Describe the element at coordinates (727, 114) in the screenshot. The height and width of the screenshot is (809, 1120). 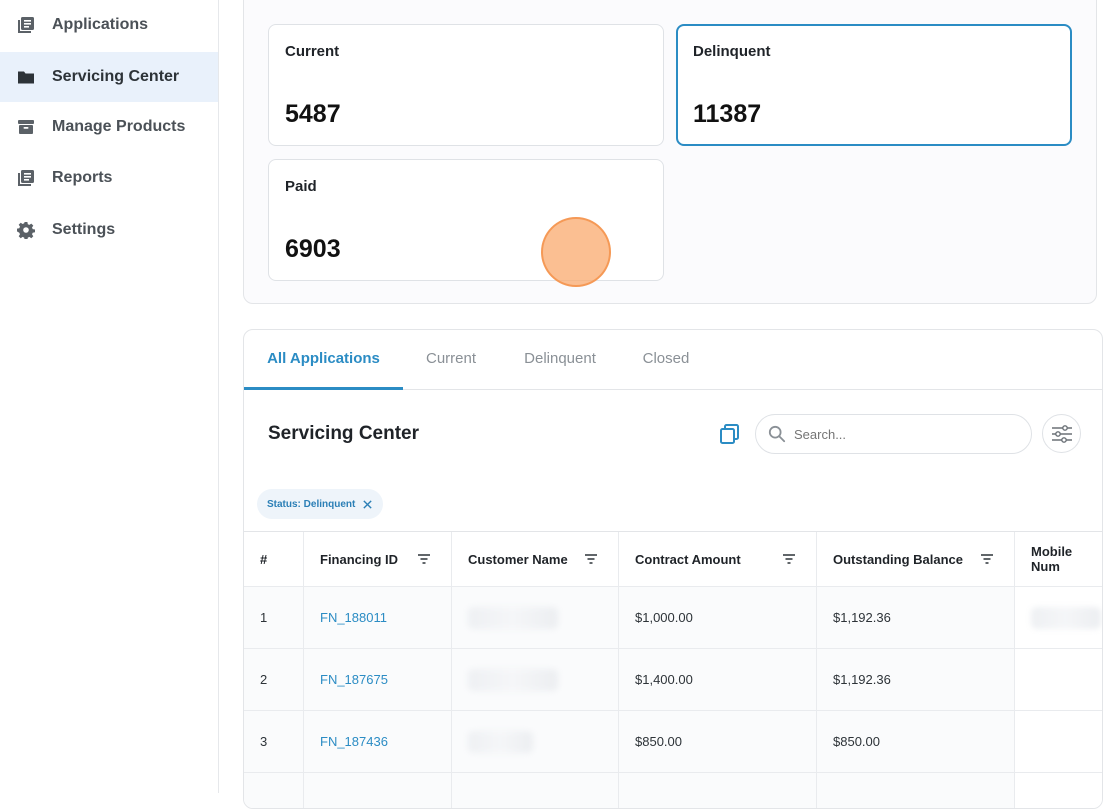
I see `stat-value: 11387` at that location.